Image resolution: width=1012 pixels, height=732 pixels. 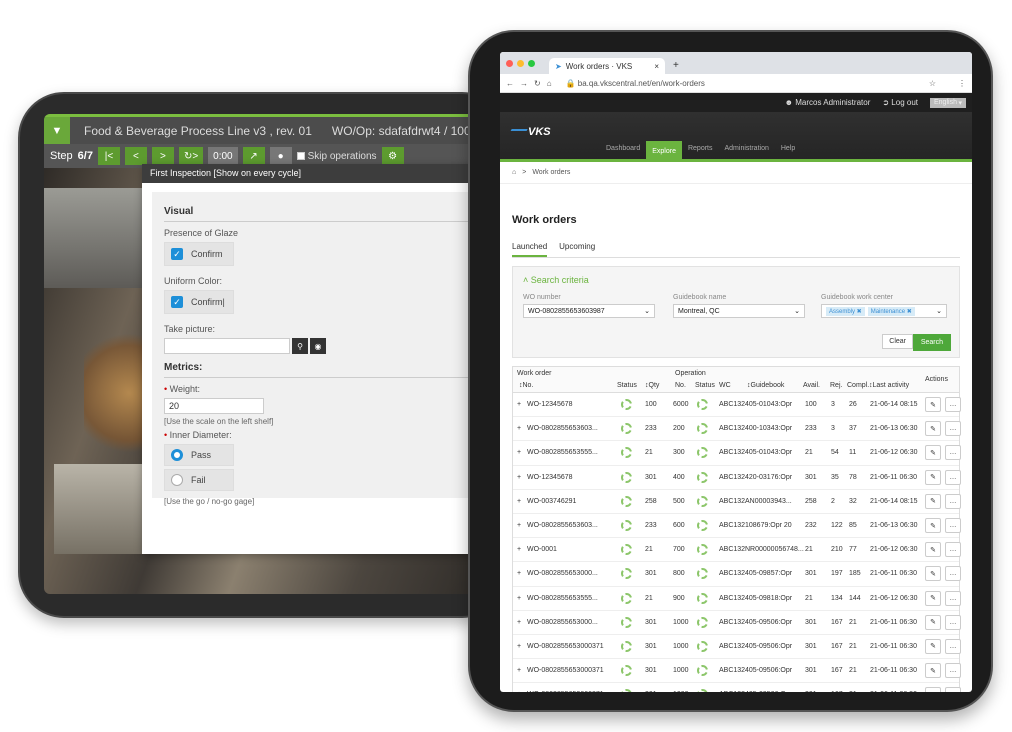 I want to click on col-wc: WC, so click(x=725, y=385).